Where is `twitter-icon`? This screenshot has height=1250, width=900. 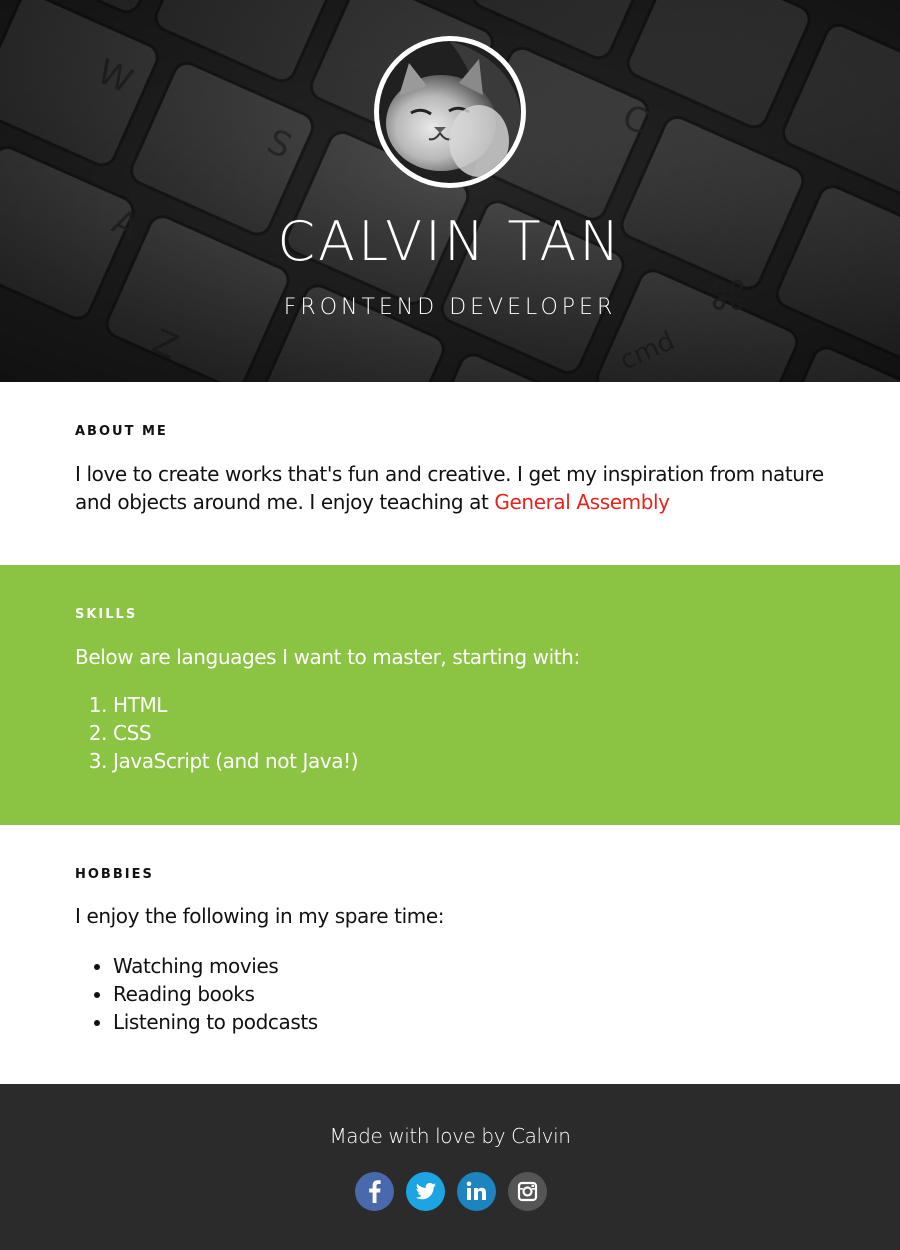
twitter-icon is located at coordinates (425, 1191).